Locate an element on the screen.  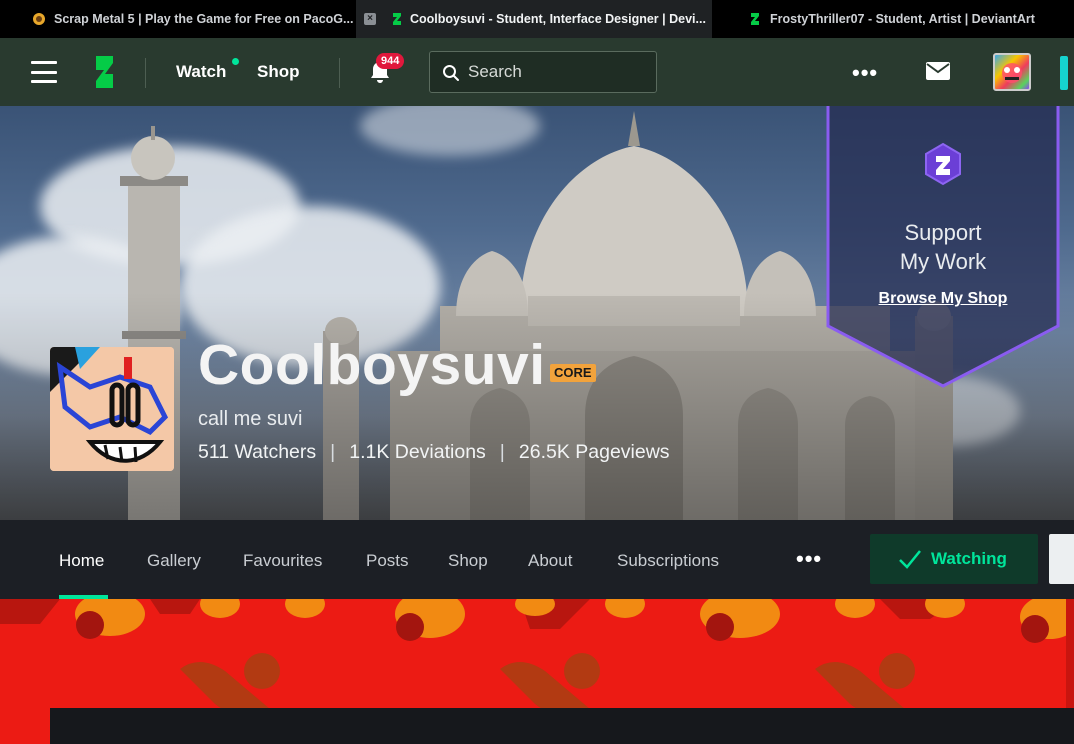
more-tabs-icon: ••• is located at coordinates (809, 559).